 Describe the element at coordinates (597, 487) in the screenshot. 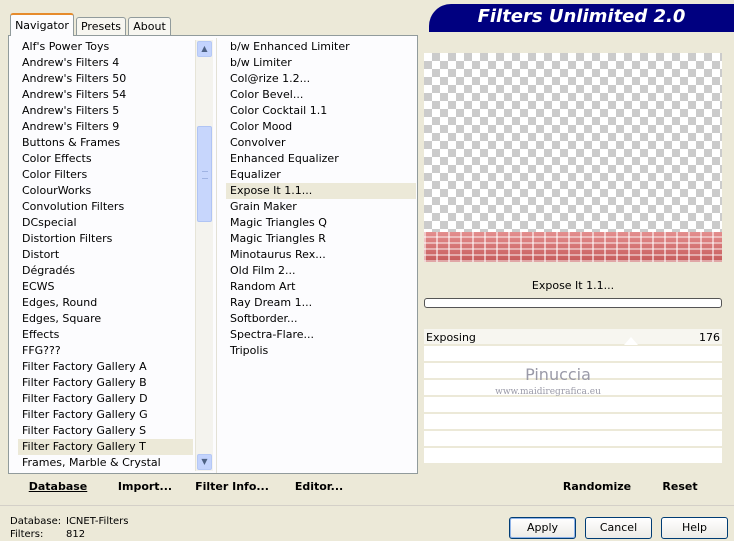

I see `randomize-button: Randomize` at that location.